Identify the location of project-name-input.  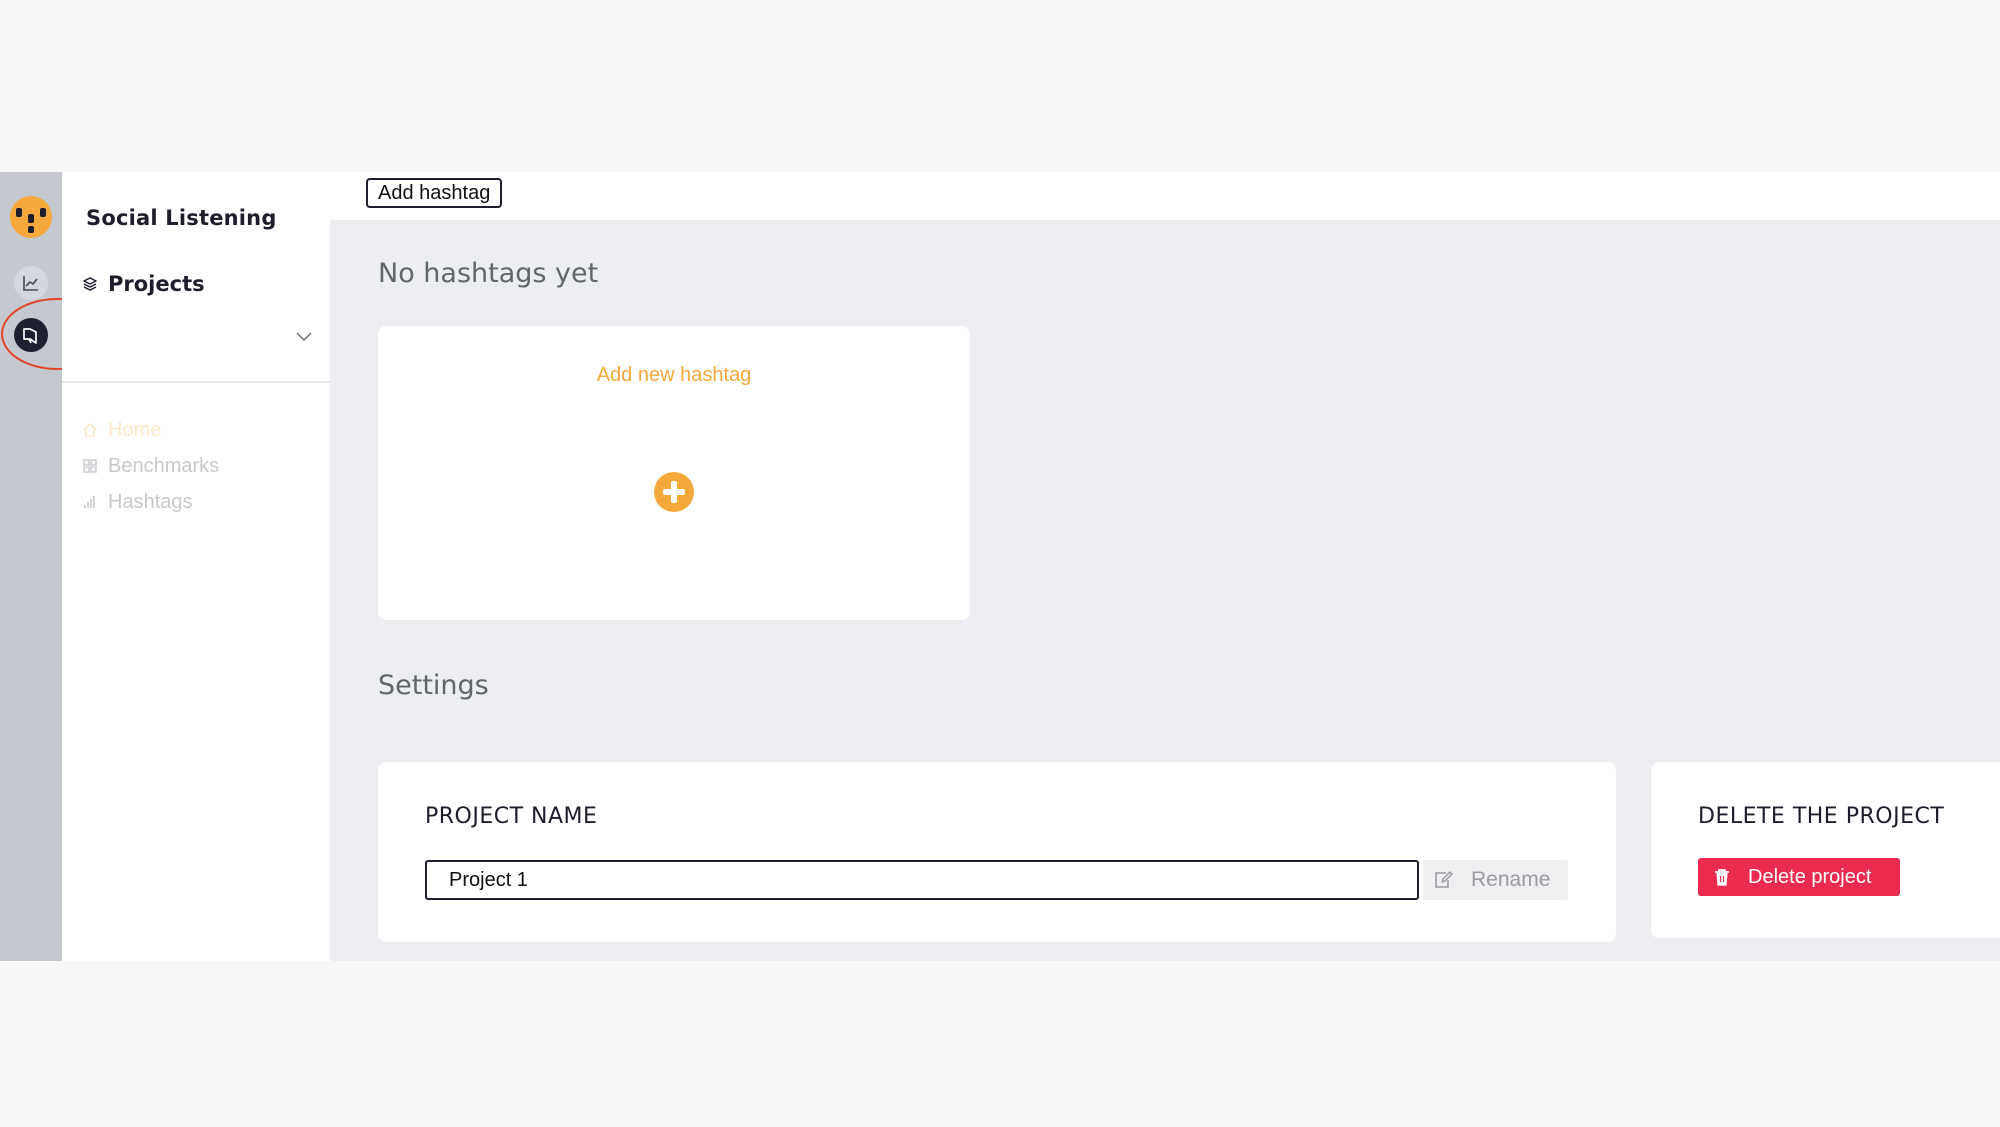
(922, 880).